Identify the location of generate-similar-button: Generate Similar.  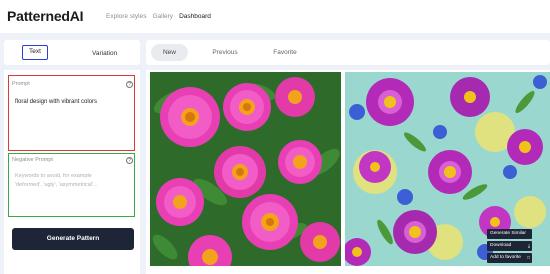
(509, 234).